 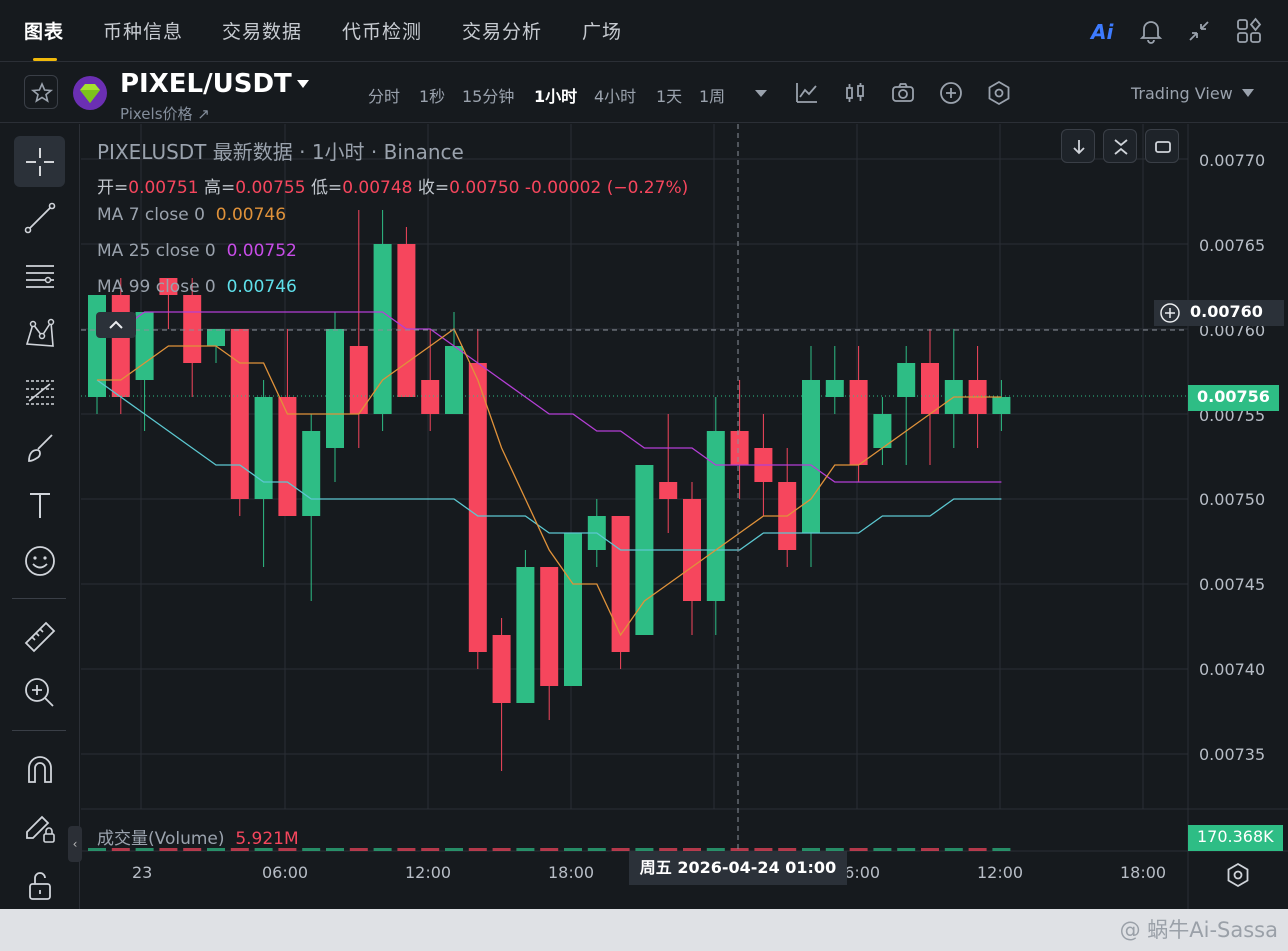 I want to click on volume-value: 5.921M, so click(x=267, y=839).